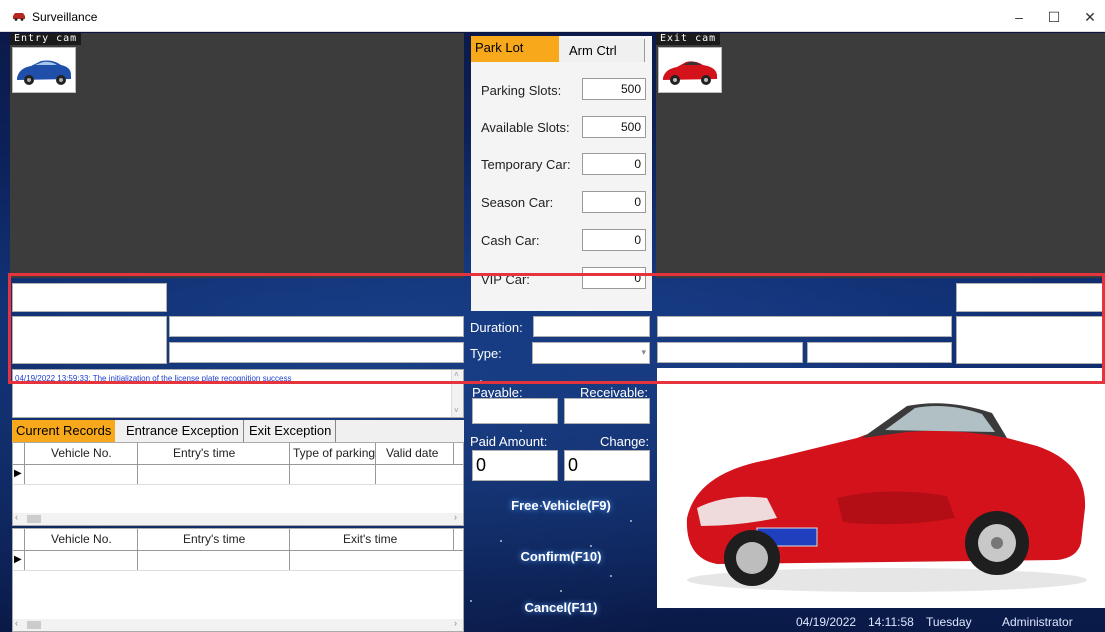 Image resolution: width=1105 pixels, height=632 pixels. Describe the element at coordinates (517, 202) in the screenshot. I see `season-car-label: Season Car:` at that location.